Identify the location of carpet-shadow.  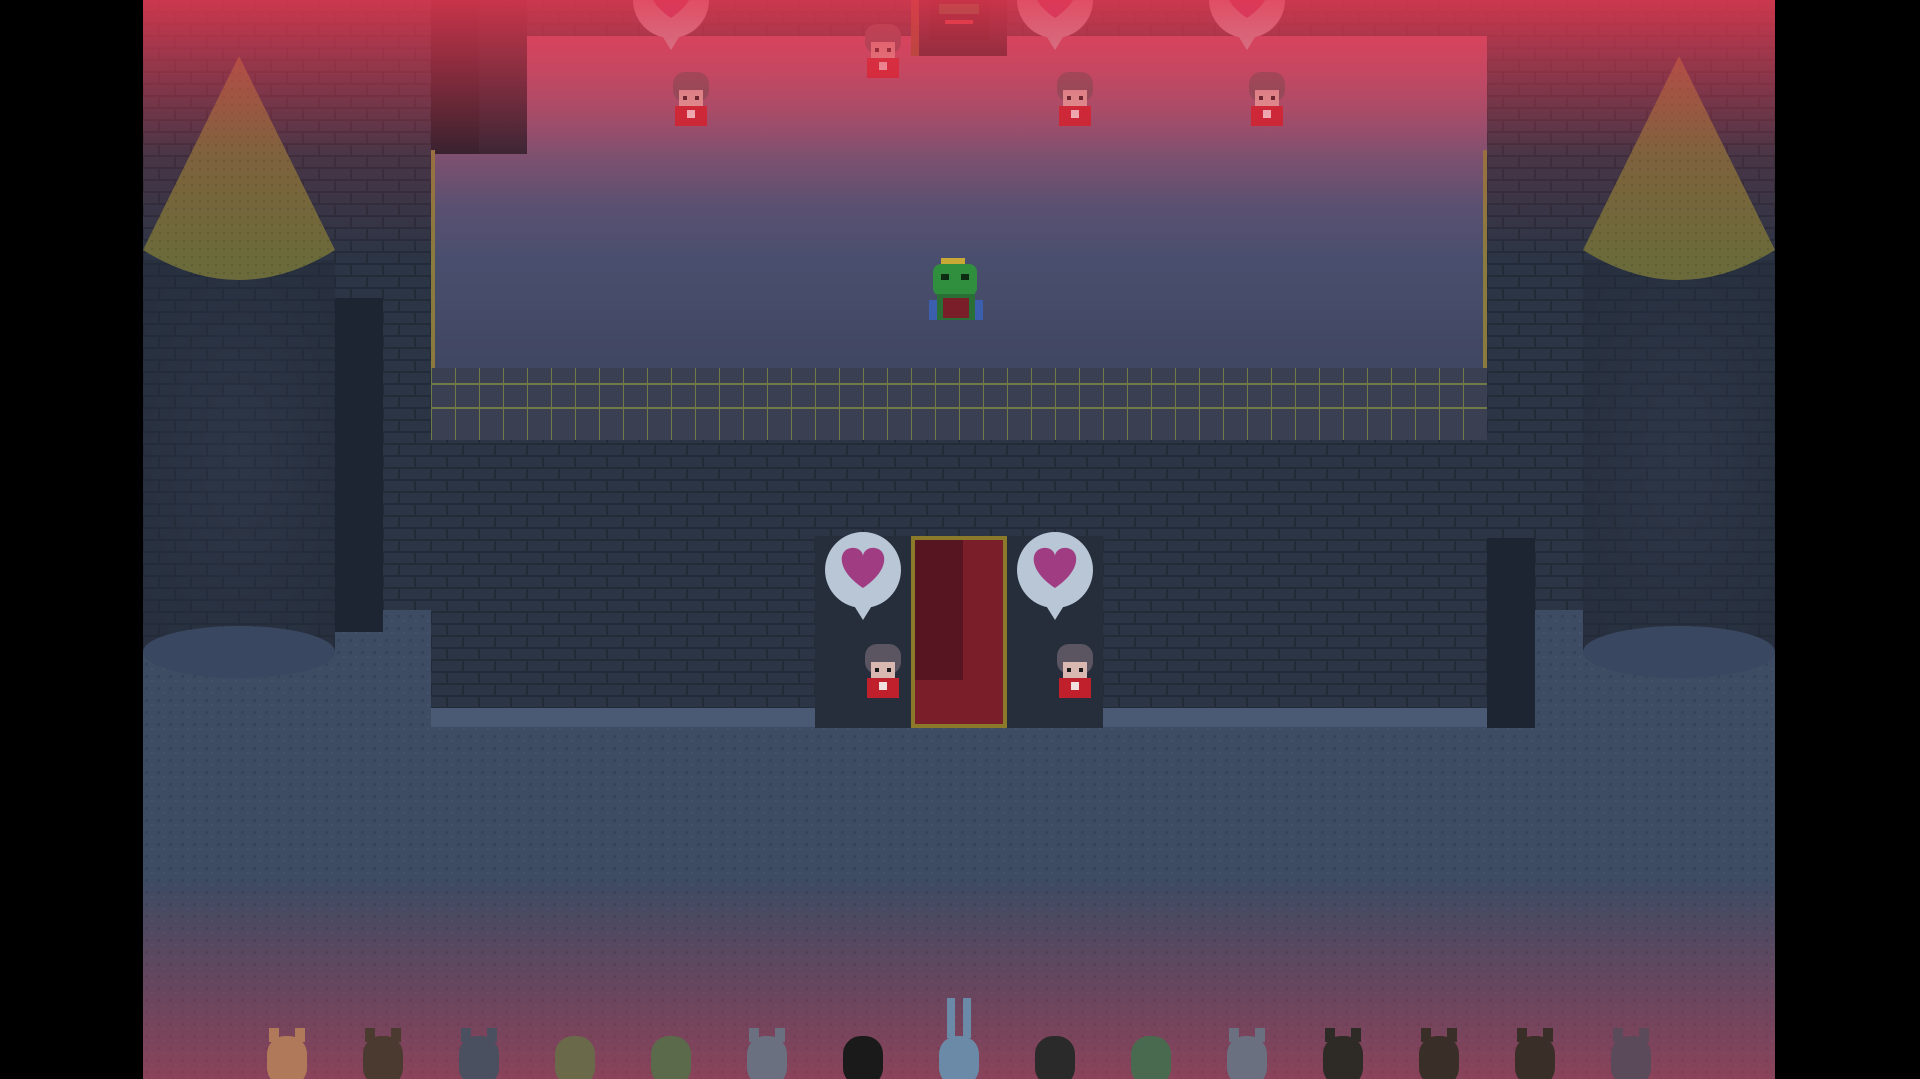
(939, 610).